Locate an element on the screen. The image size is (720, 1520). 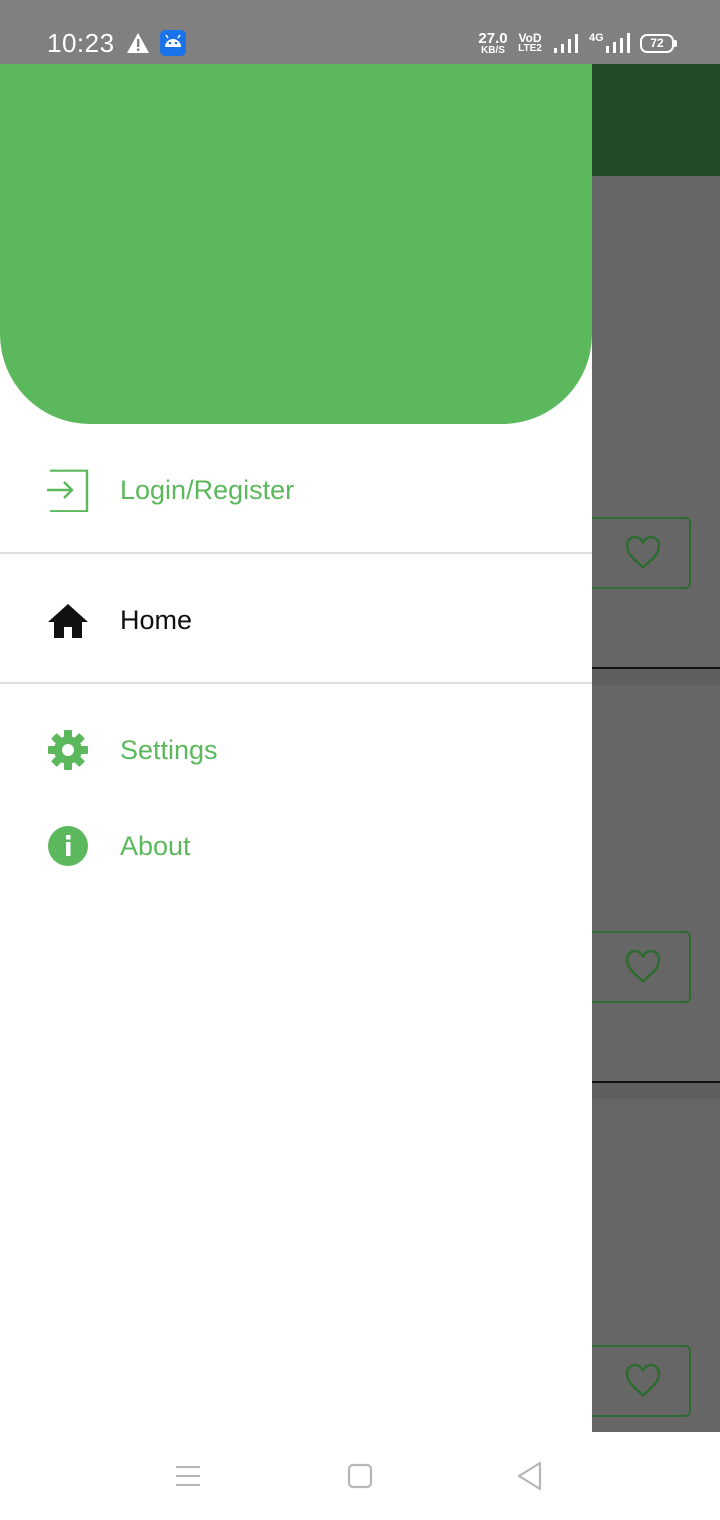
drawer-item-label: Settings is located at coordinates (169, 750).